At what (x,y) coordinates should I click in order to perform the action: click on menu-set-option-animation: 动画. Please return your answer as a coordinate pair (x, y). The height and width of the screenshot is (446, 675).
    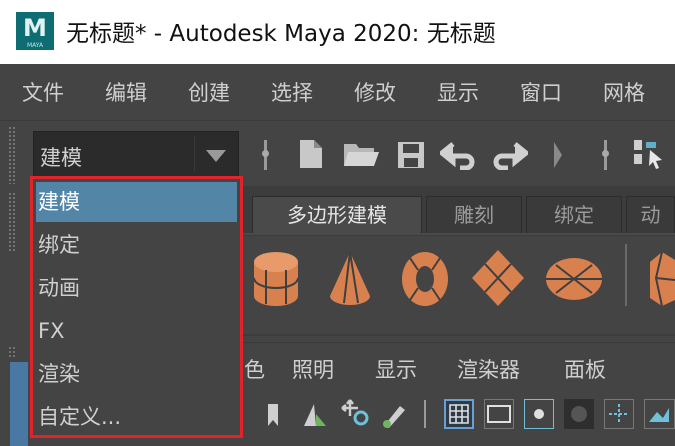
    Looking at the image, I should click on (136, 288).